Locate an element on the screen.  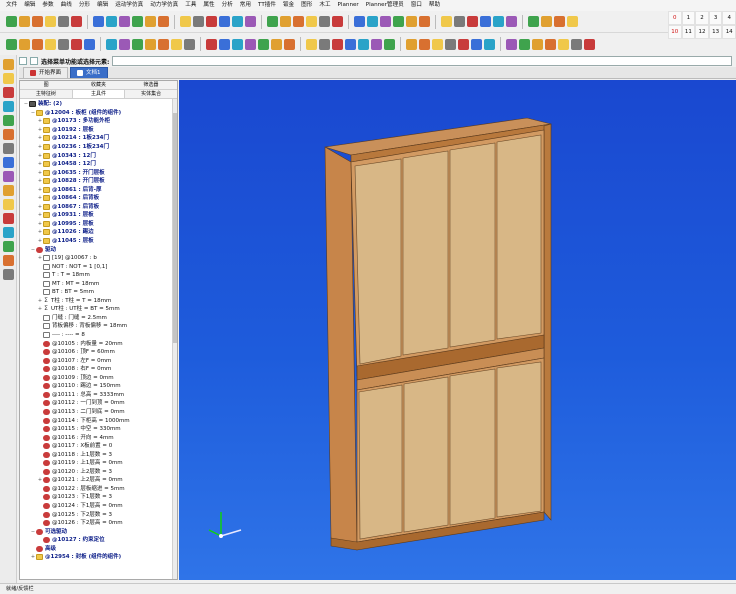
menu-item-11: 常用 is located at coordinates (245, 5).